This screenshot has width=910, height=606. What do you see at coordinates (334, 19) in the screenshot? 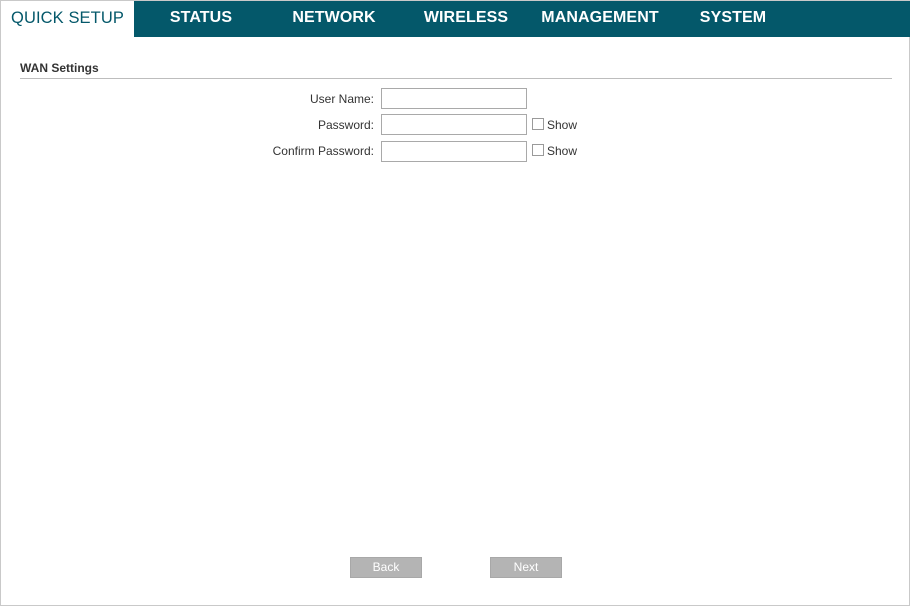
I see `tab-network: NETWORK` at bounding box center [334, 19].